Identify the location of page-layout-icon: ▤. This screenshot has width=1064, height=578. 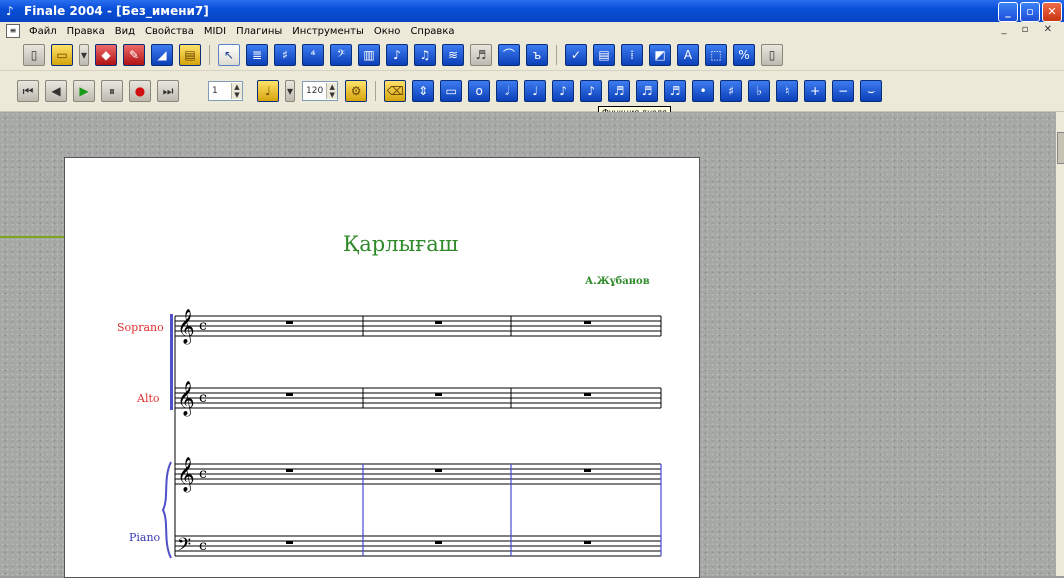
(190, 55).